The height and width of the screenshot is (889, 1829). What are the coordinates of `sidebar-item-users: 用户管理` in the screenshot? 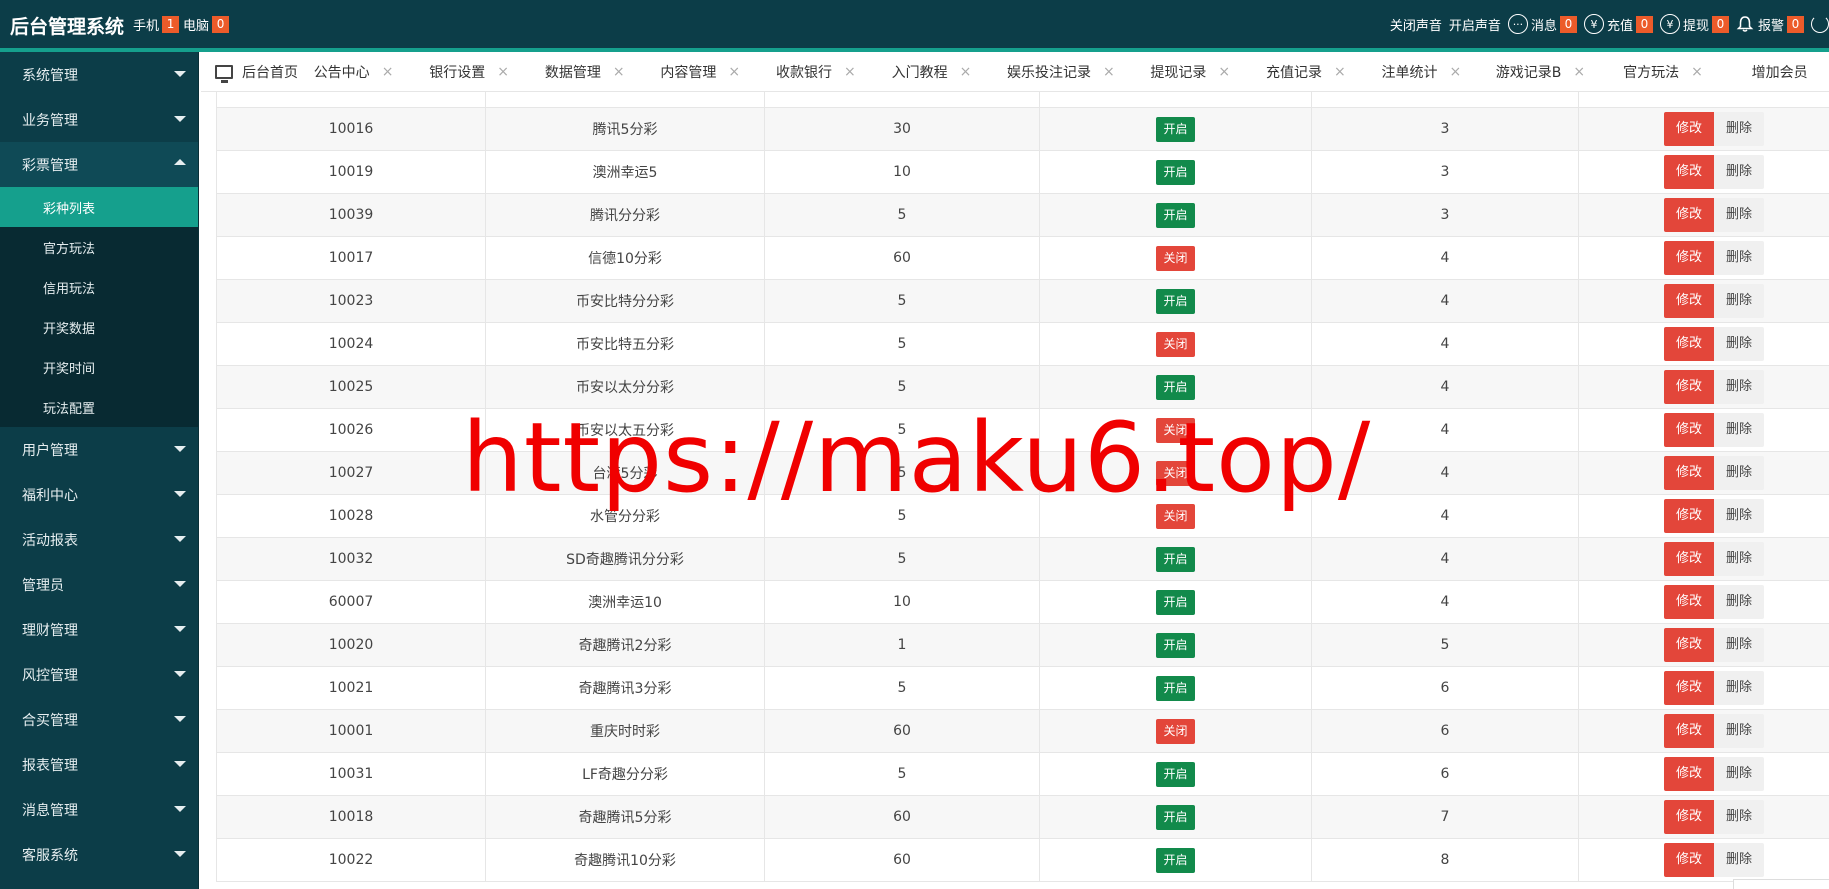 It's located at (99, 449).